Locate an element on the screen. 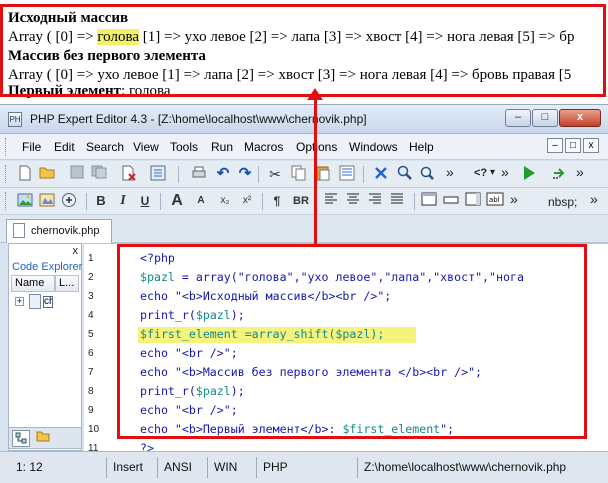 The width and height of the screenshot is (608, 483). nbsp-button: nbsp; is located at coordinates (562, 202).